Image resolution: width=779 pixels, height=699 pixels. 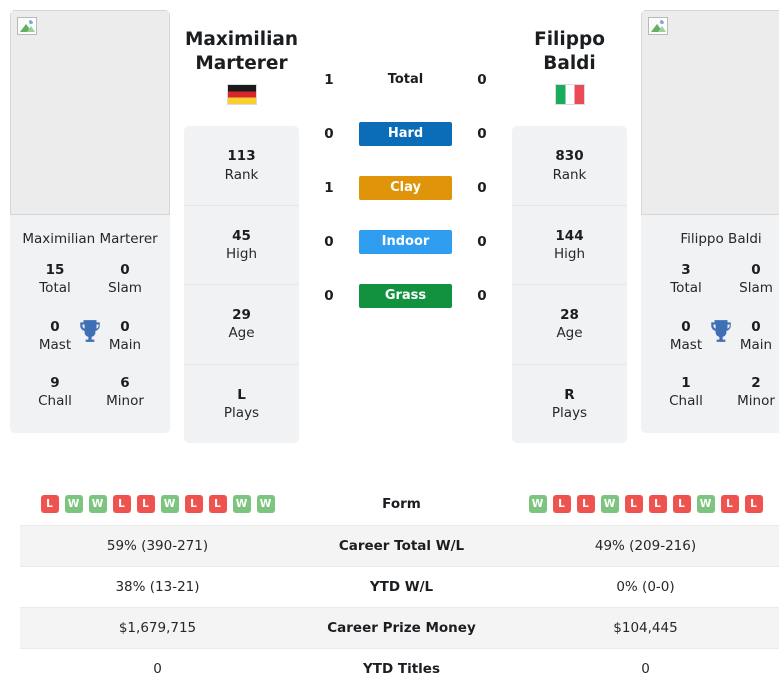 I want to click on right-form-strip: WLLWLLLWLL, so click(x=645, y=504).